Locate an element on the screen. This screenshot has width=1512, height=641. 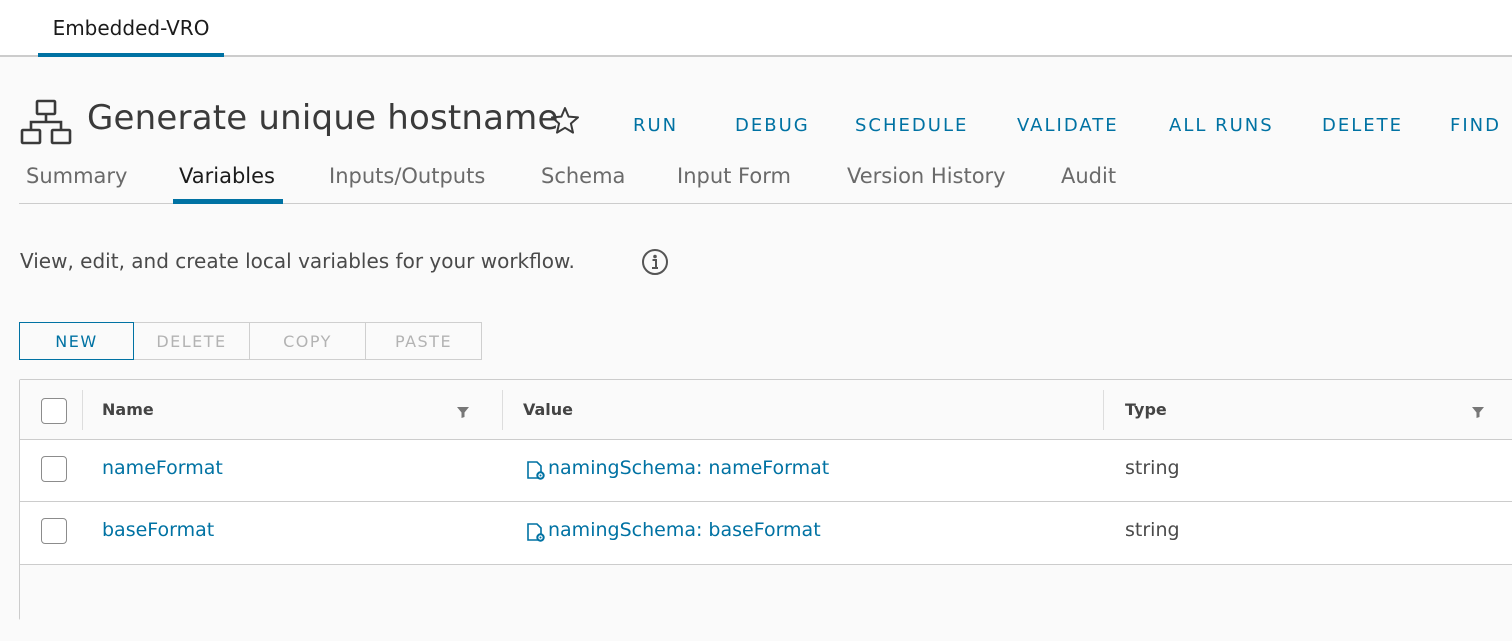
tab-inputs-outputs: Inputs/Outputs is located at coordinates (407, 184).